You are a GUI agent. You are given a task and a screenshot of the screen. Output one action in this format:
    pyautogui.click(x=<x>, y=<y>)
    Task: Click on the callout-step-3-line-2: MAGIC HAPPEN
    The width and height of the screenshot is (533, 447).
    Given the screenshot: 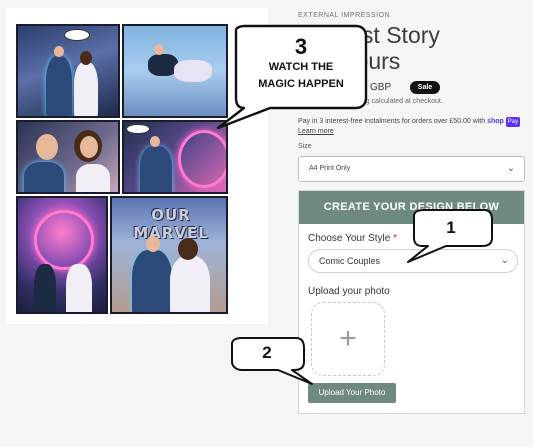 What is the action you would take?
    pyautogui.click(x=301, y=84)
    